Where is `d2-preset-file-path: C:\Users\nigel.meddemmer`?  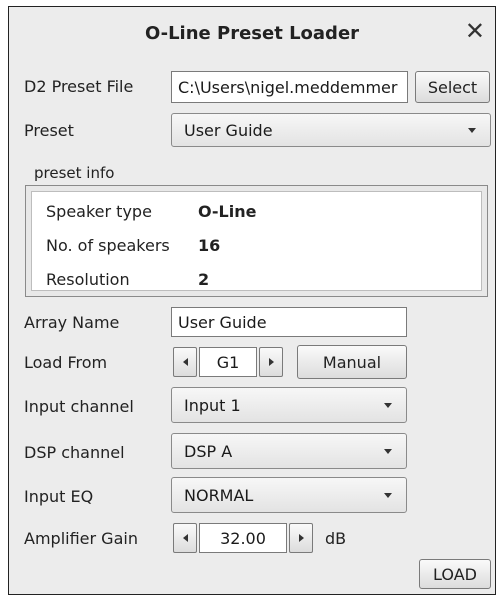
d2-preset-file-path: C:\Users\nigel.meddemmer is located at coordinates (288, 87).